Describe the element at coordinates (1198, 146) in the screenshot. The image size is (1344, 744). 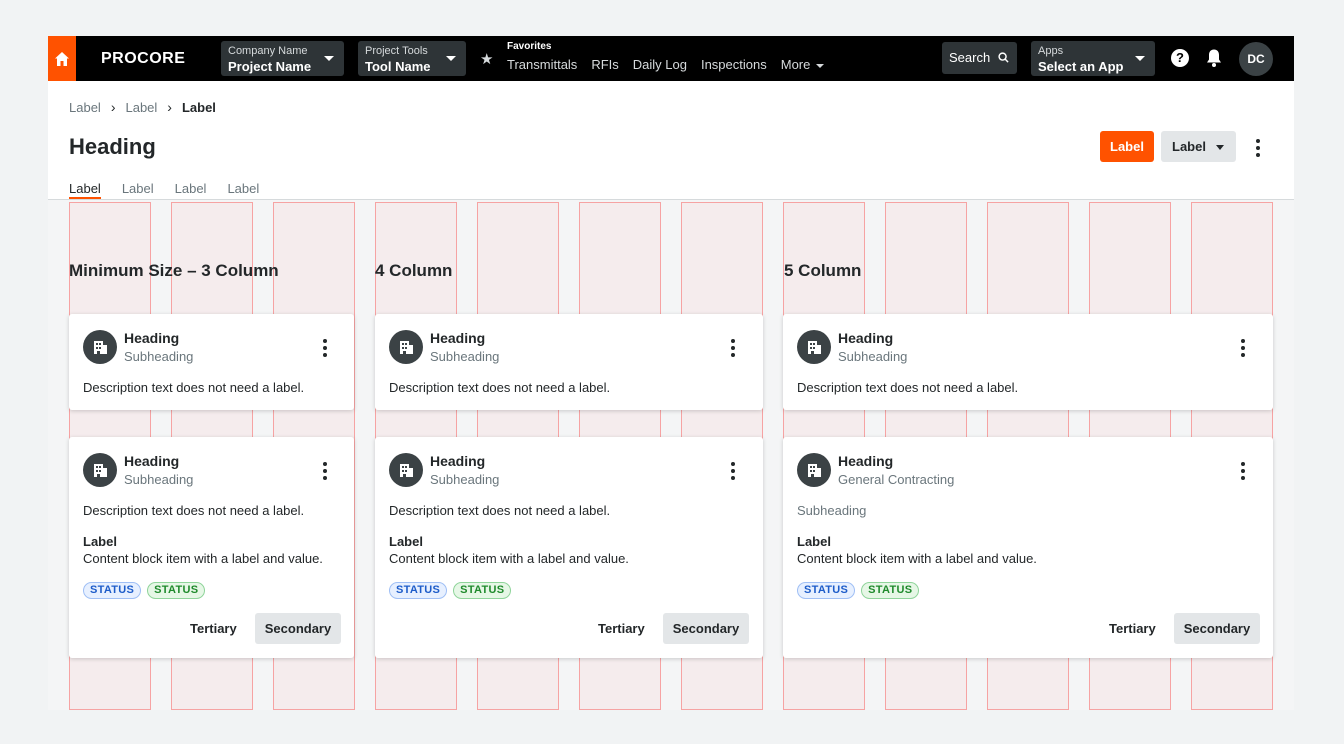
I see `dropdown-button: Label` at that location.